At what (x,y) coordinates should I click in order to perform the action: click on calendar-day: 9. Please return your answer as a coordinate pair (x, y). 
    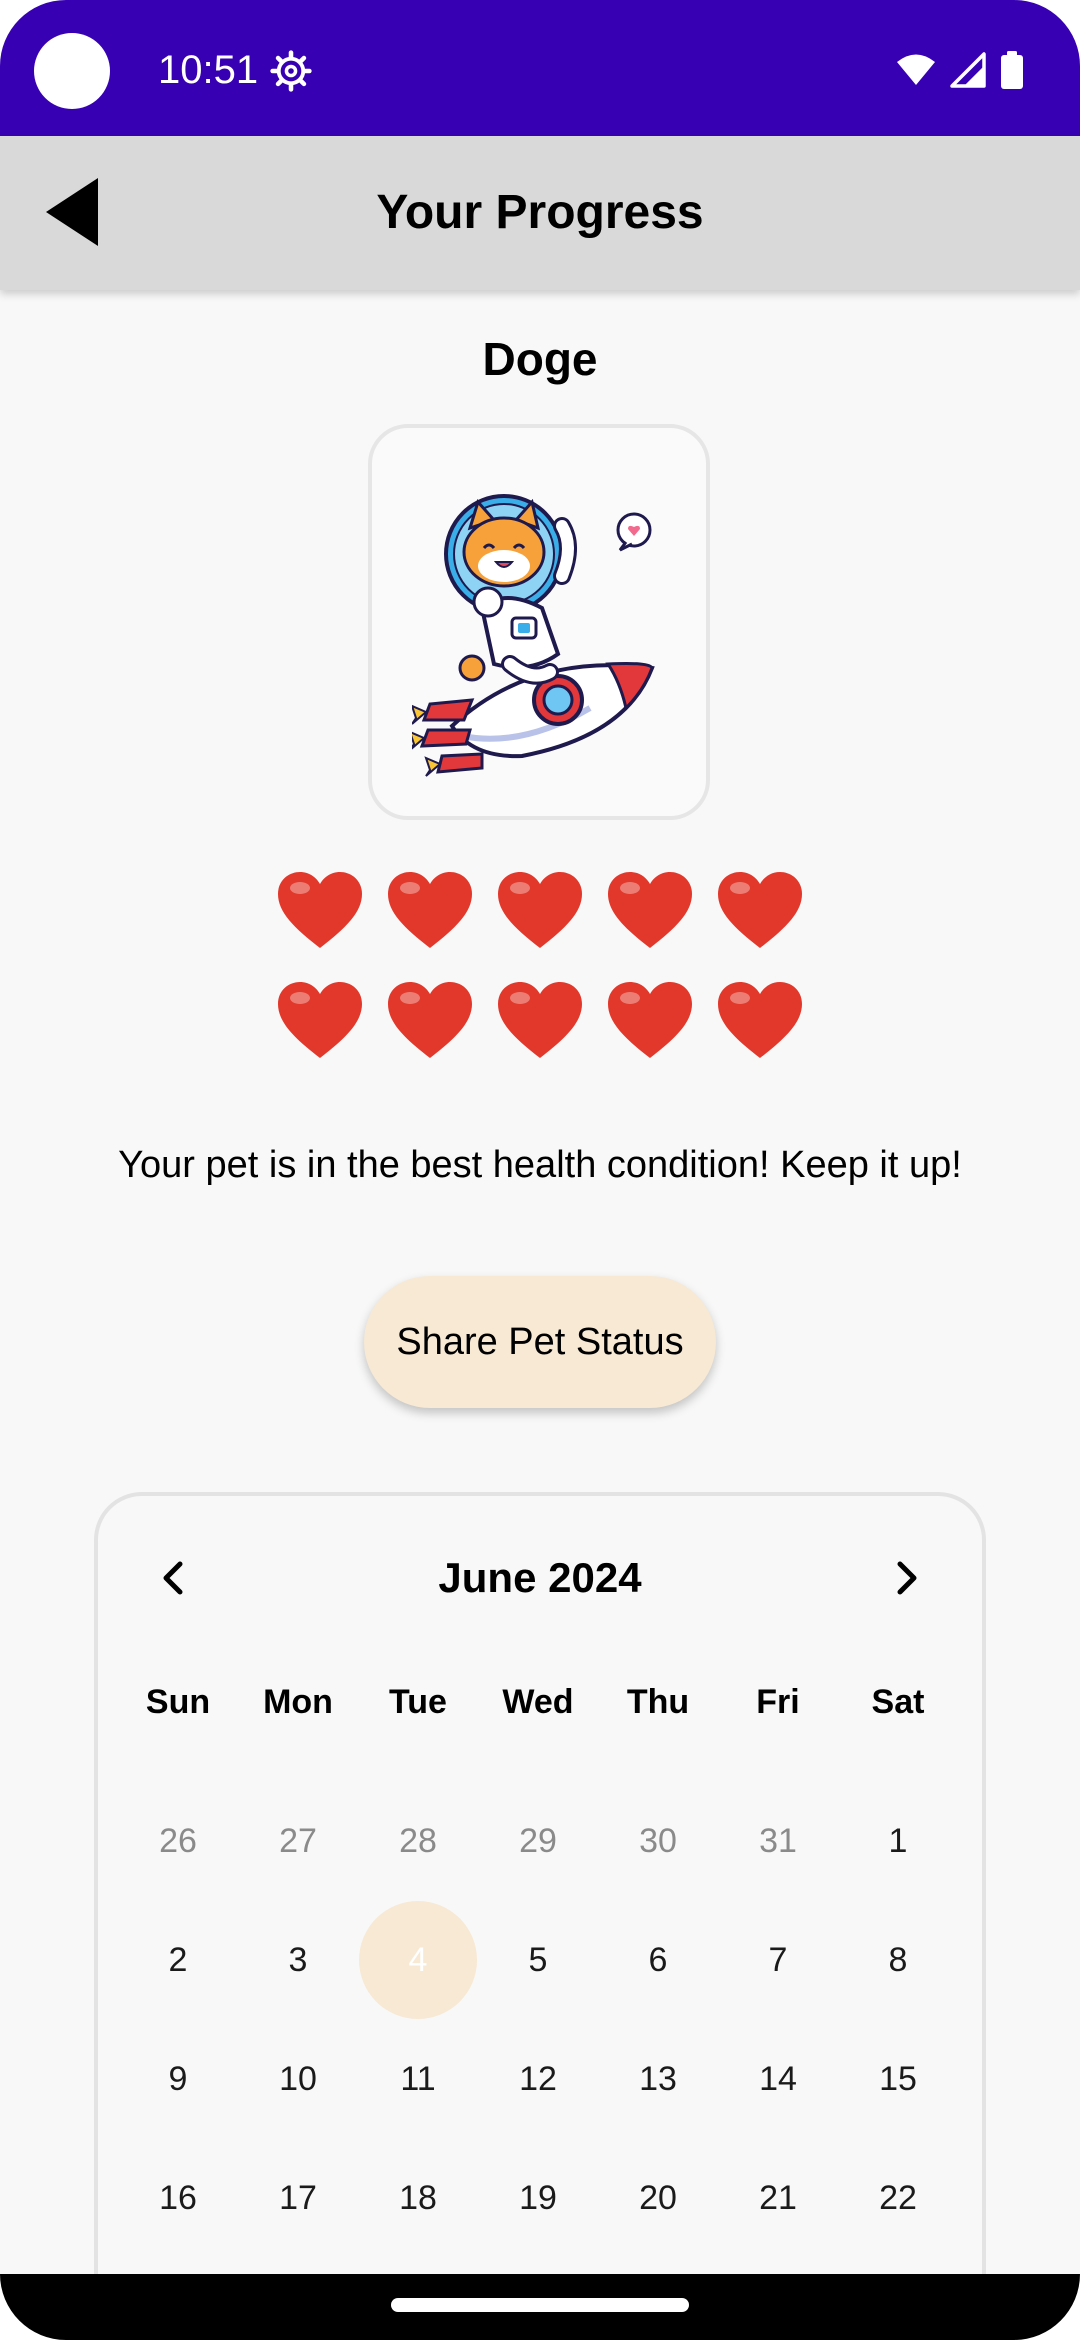
    Looking at the image, I should click on (178, 2079).